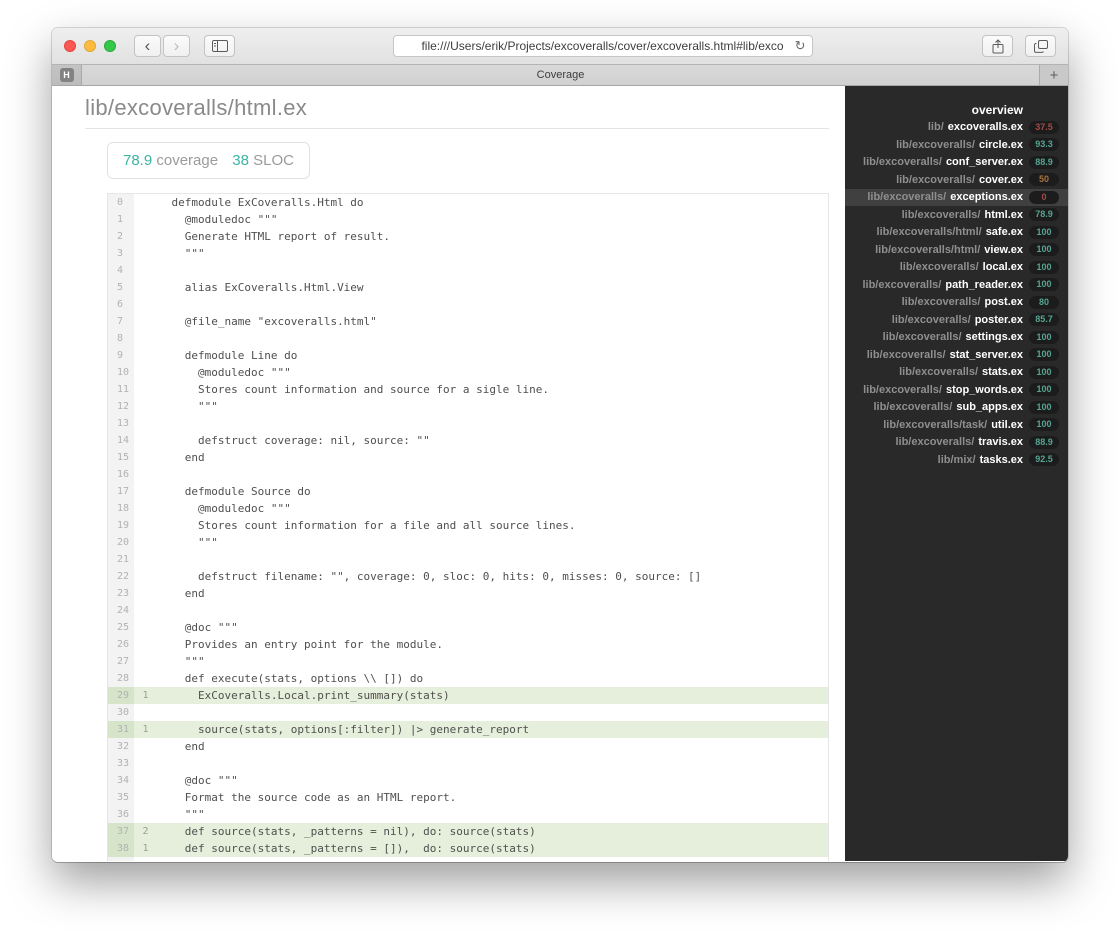  What do you see at coordinates (468, 559) in the screenshot?
I see `code-line: 21` at bounding box center [468, 559].